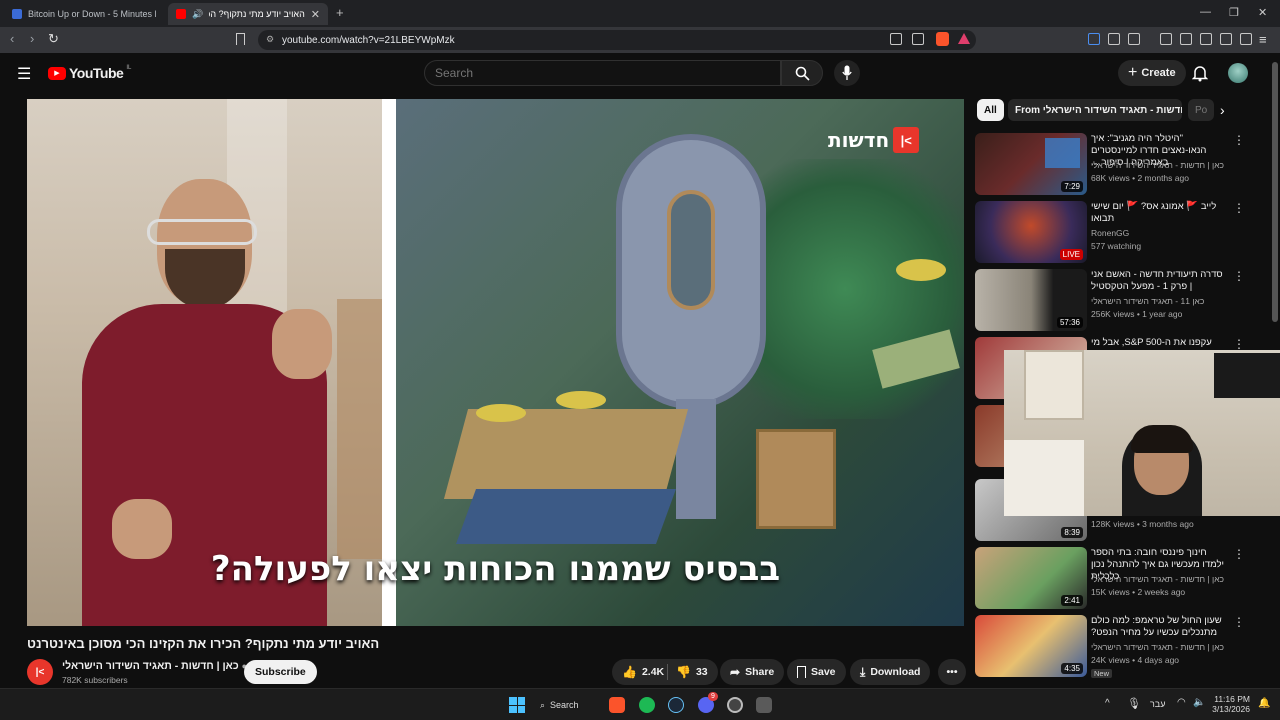  What do you see at coordinates (240, 39) in the screenshot?
I see `bookmark-icon` at bounding box center [240, 39].